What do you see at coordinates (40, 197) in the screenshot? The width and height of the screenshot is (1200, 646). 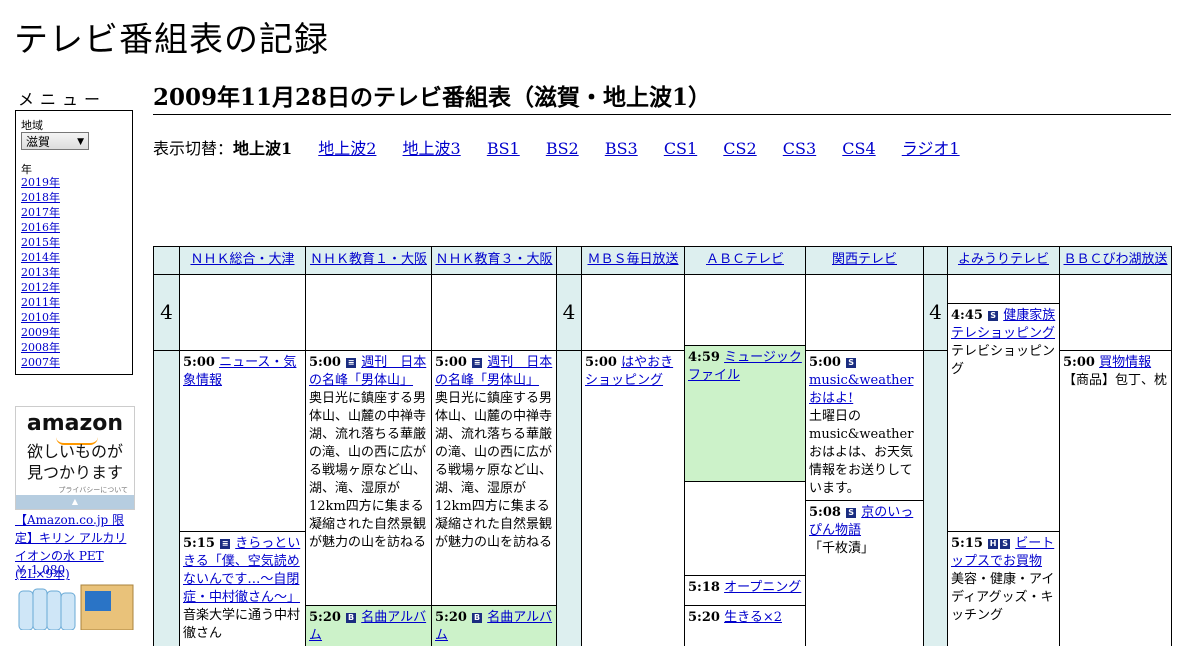 I see `year-link: 2018年` at bounding box center [40, 197].